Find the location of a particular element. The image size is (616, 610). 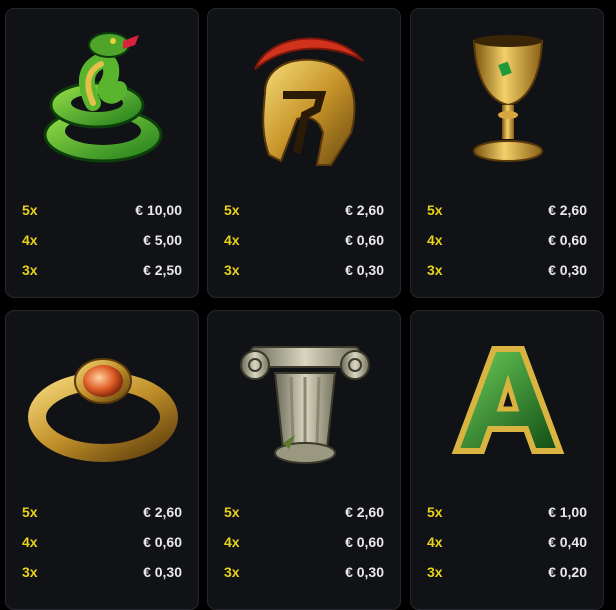

paytable-card-chalice: 5x € 2,60 4x € 0,60 3x € 0,30 is located at coordinates (507, 153).